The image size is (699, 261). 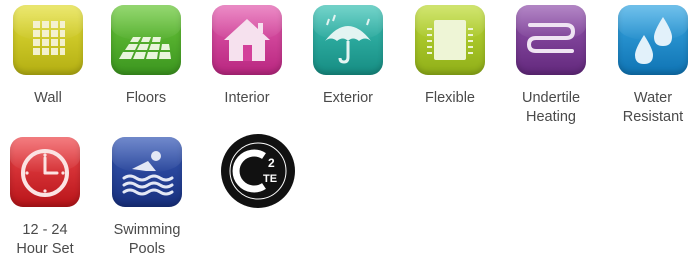 What do you see at coordinates (653, 40) in the screenshot?
I see `water-drops-icon` at bounding box center [653, 40].